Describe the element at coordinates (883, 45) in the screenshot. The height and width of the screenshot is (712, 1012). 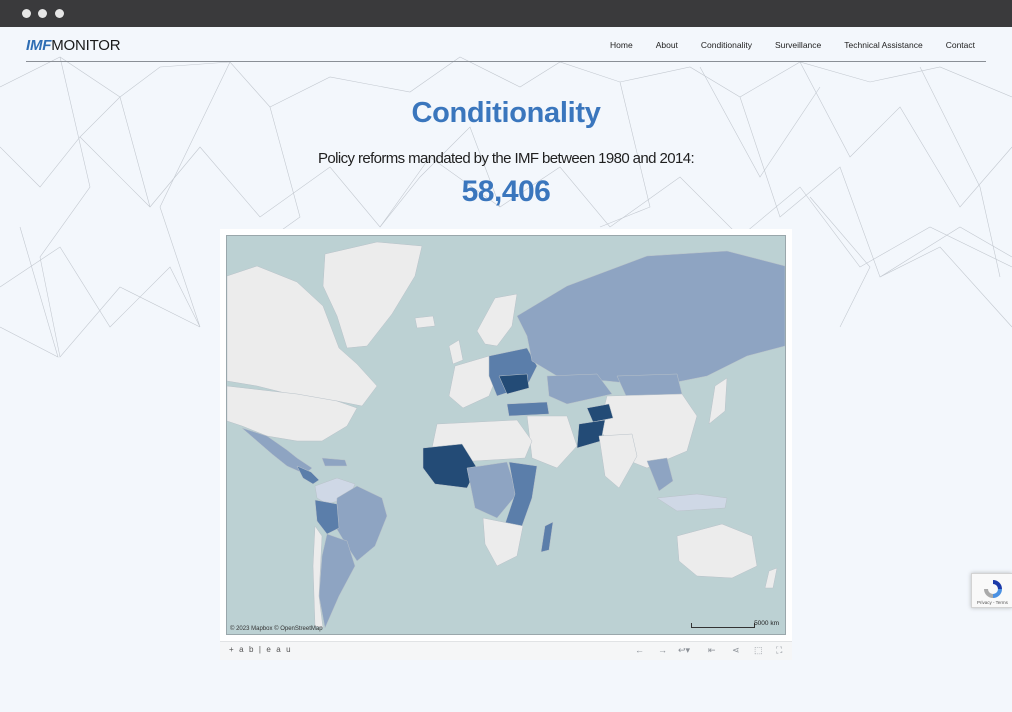
I see `nav-technical-assistance: Technical Assistance` at that location.